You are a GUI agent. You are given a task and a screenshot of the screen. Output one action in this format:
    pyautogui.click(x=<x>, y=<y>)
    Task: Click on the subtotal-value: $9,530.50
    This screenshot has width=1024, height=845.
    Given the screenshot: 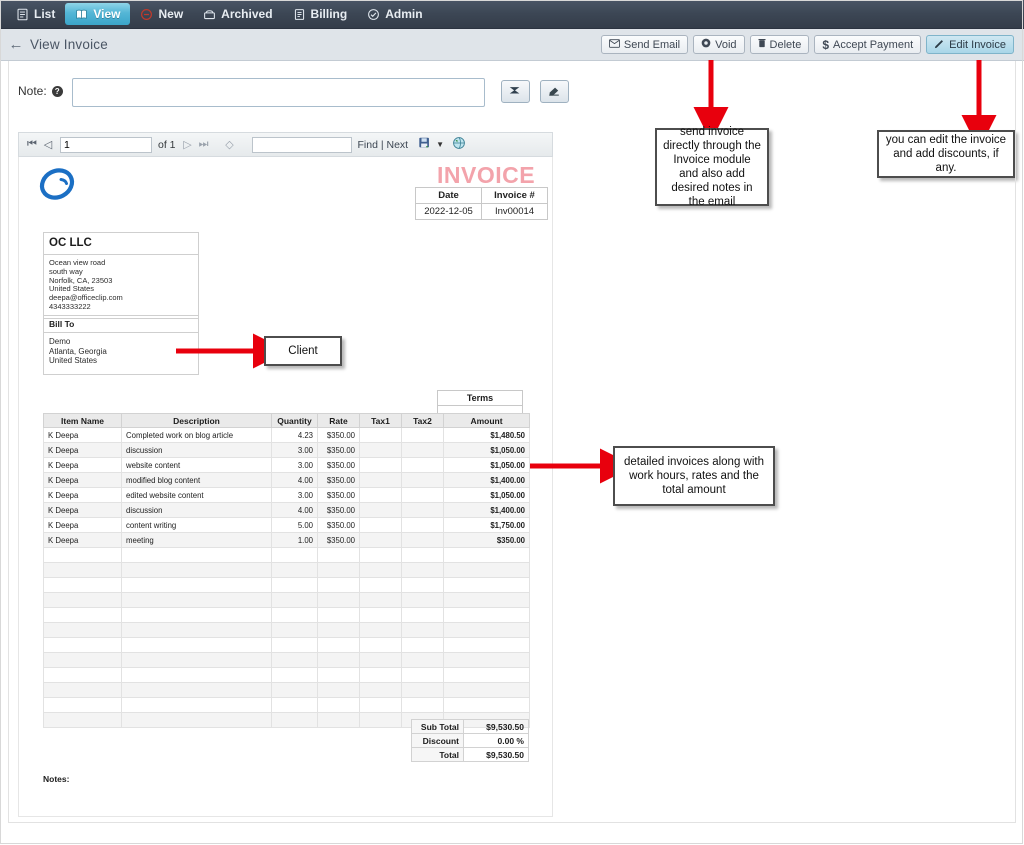 What is the action you would take?
    pyautogui.click(x=496, y=726)
    